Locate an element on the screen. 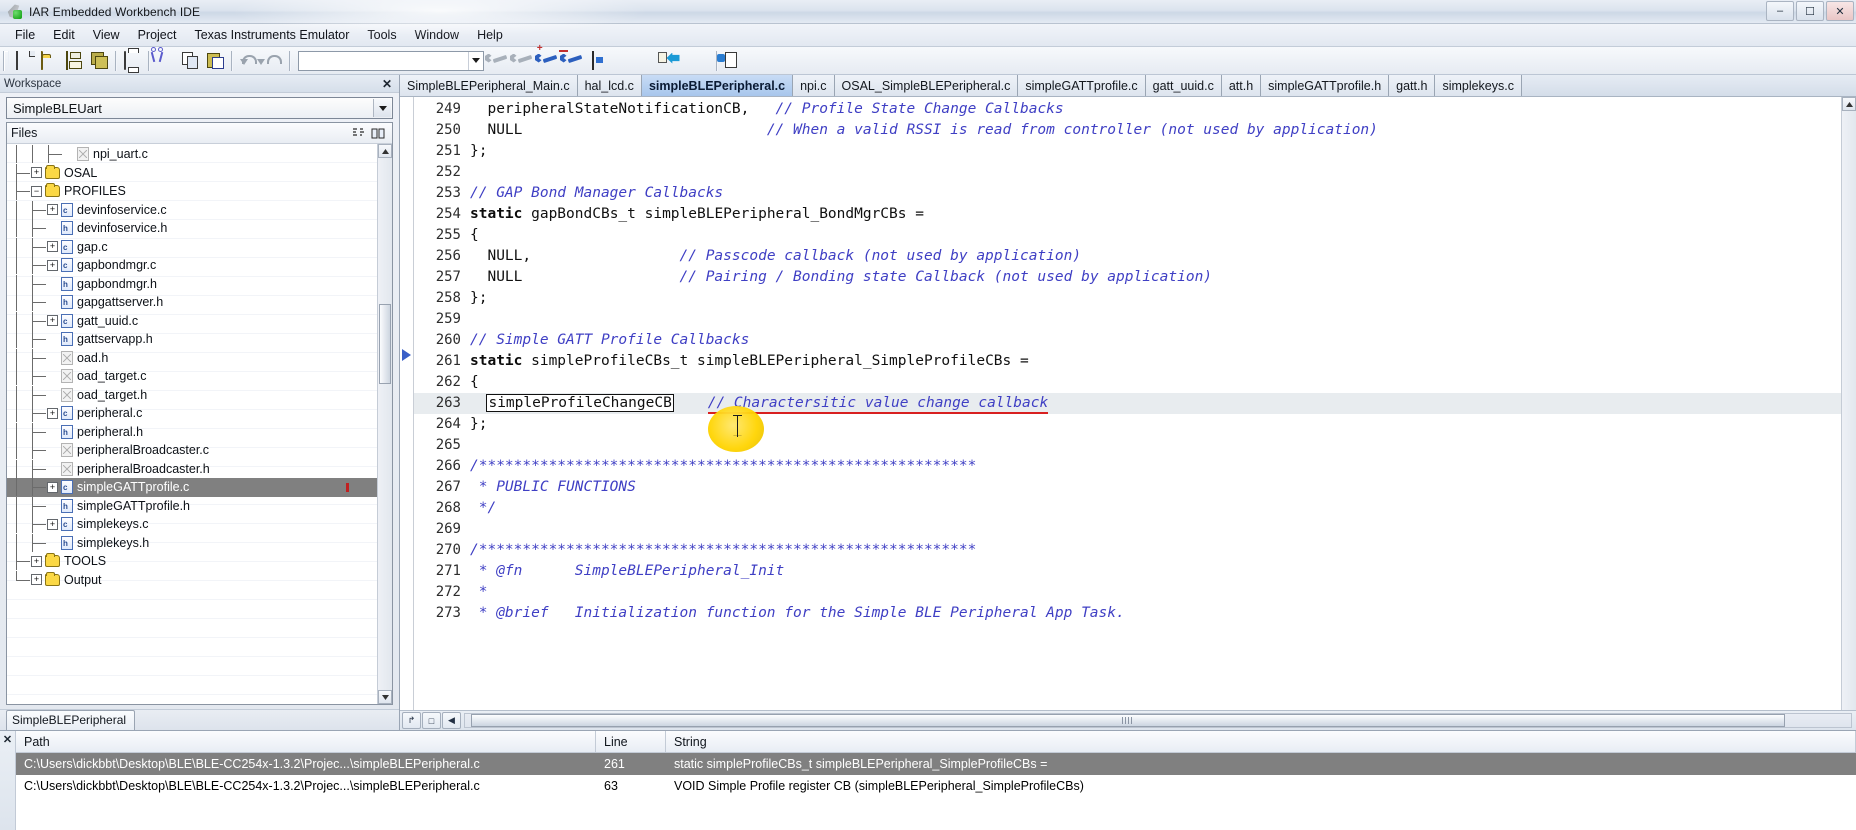 Image resolution: width=1856 pixels, height=830 pixels. editor-tab-att-h: att.h is located at coordinates (1241, 85).